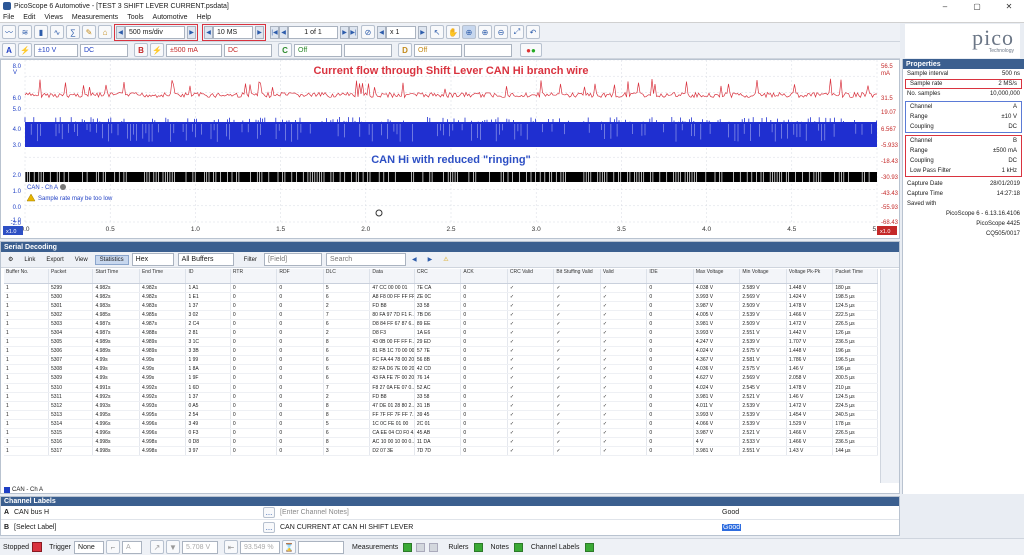  I want to click on column-header: End Time, so click(163, 276).